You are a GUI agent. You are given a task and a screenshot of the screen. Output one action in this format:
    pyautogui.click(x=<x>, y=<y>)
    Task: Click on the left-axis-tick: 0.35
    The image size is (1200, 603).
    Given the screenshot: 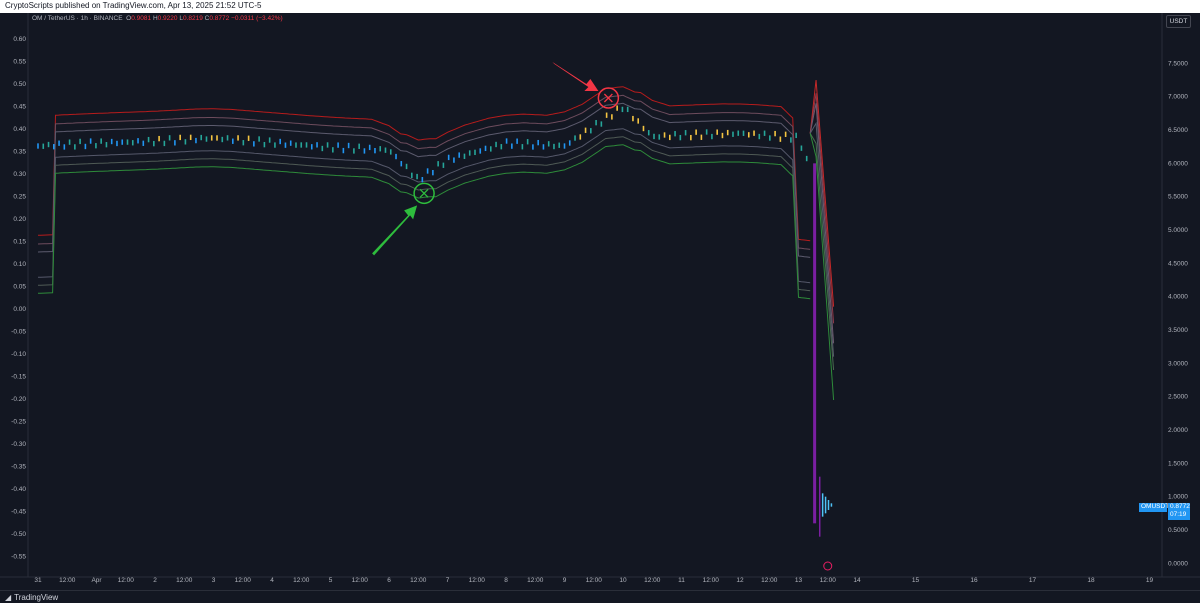 What is the action you would take?
    pyautogui.click(x=19, y=152)
    